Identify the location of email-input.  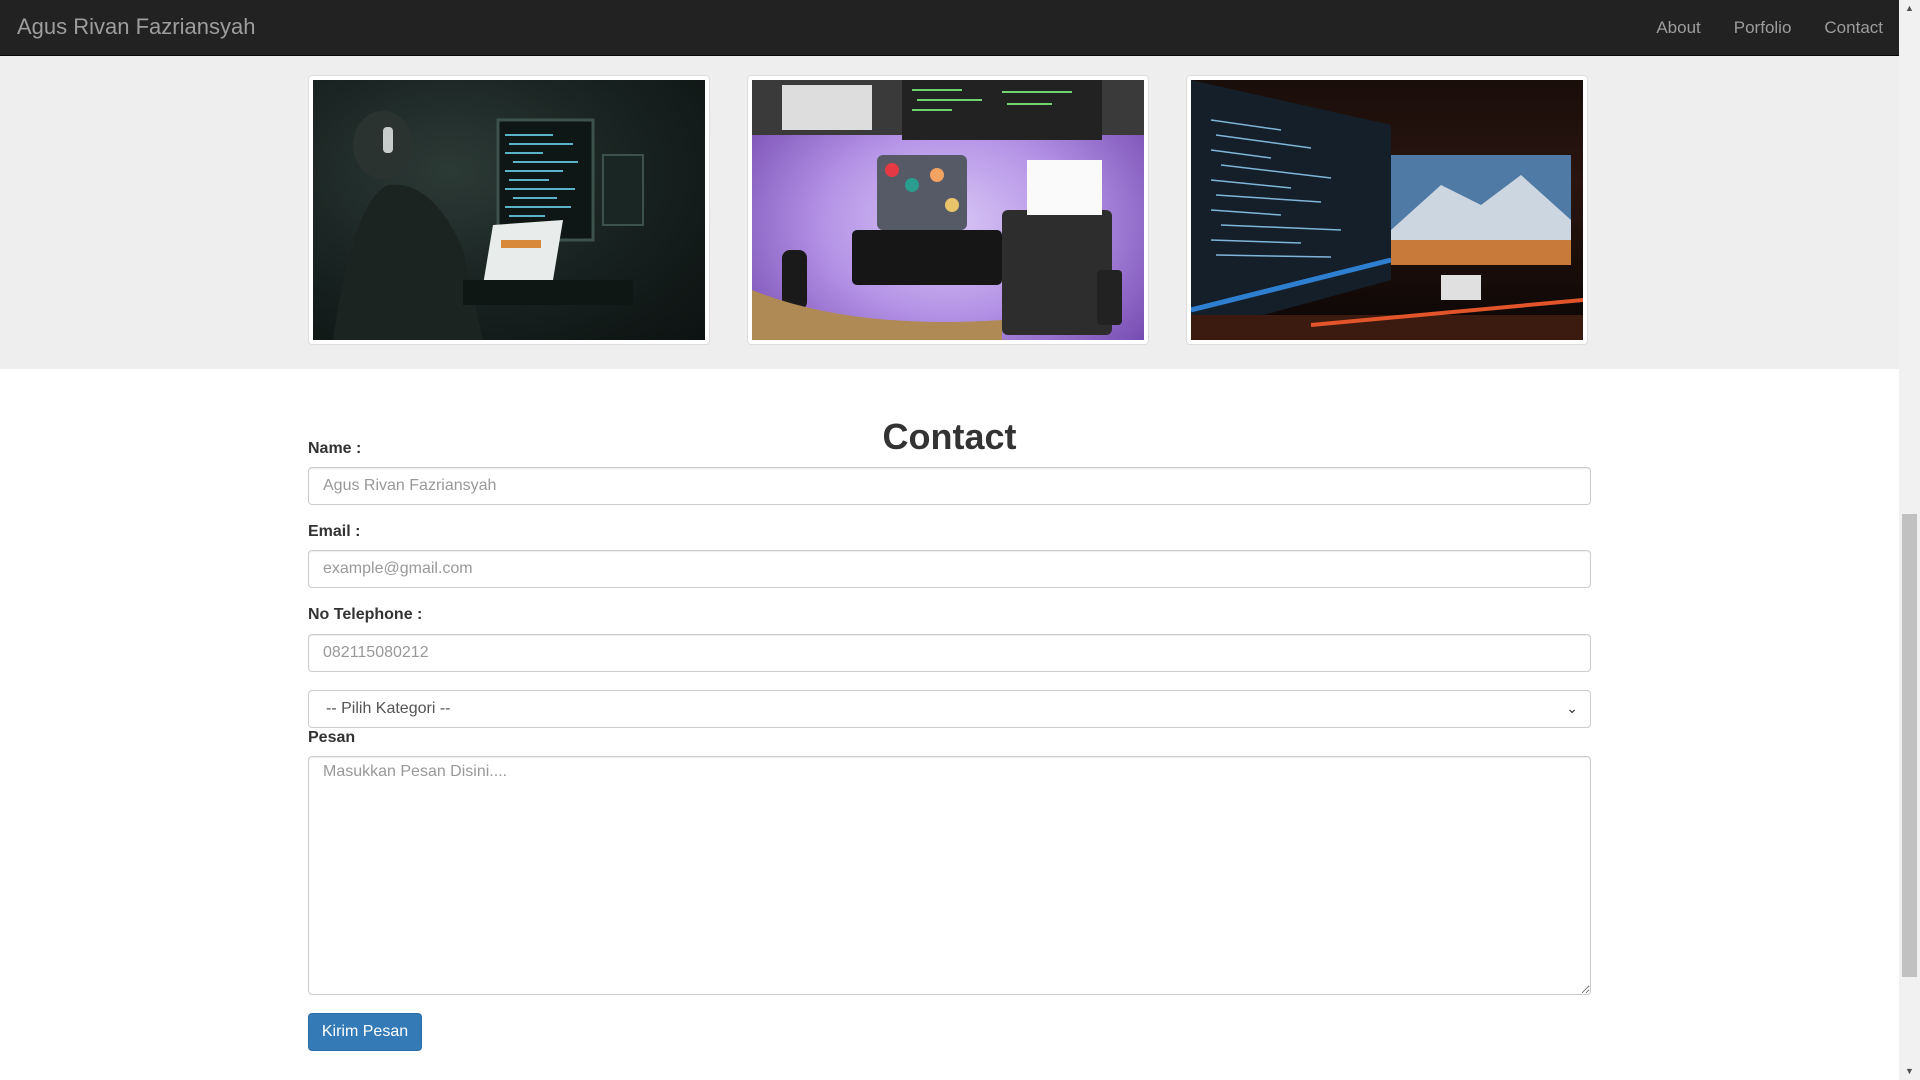
(949, 569).